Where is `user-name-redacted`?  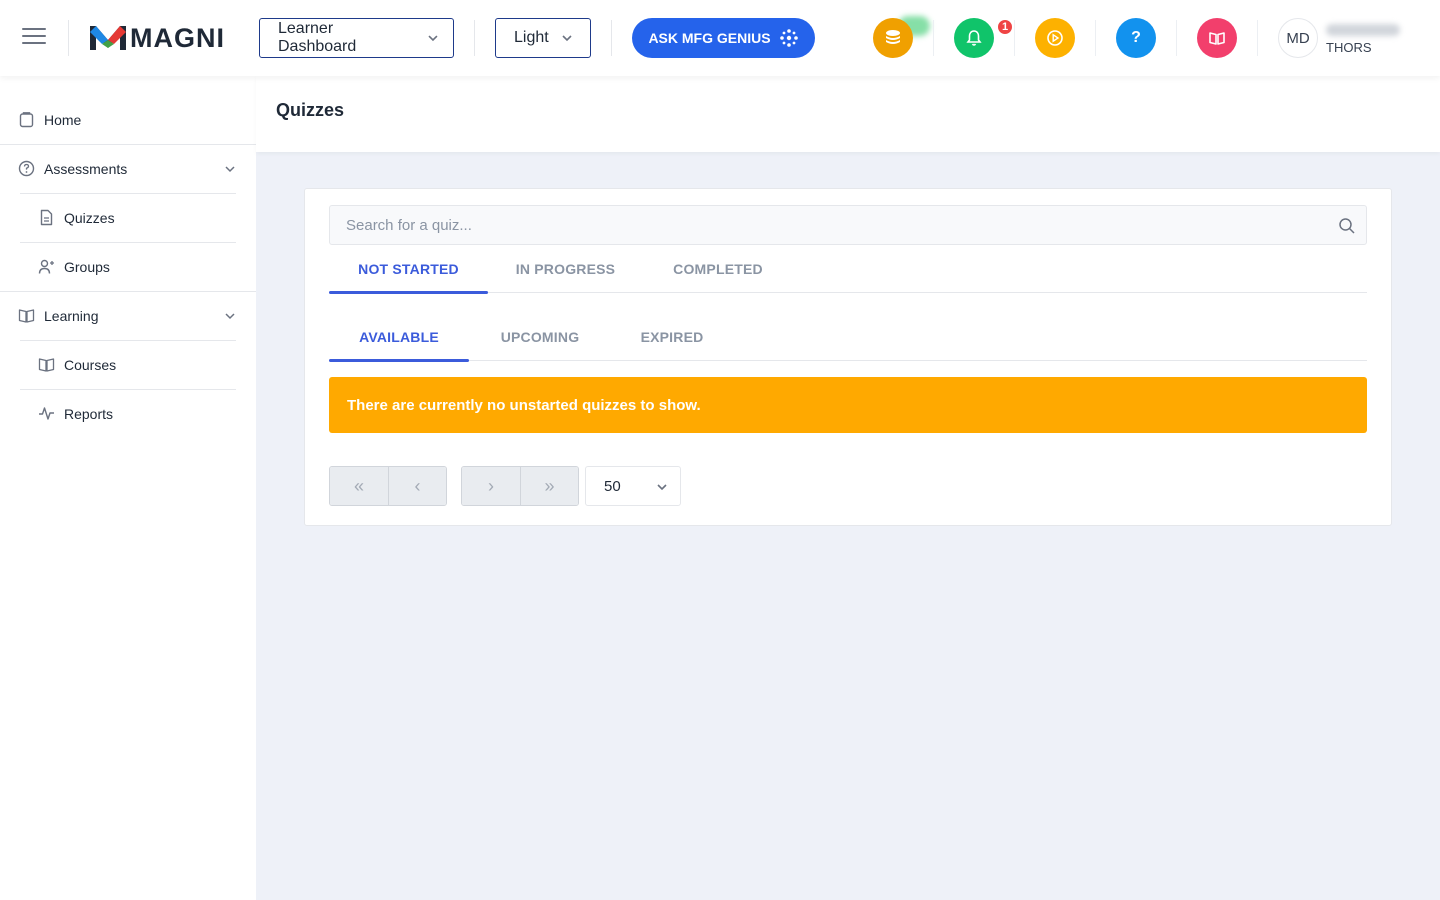
user-name-redacted is located at coordinates (1363, 30).